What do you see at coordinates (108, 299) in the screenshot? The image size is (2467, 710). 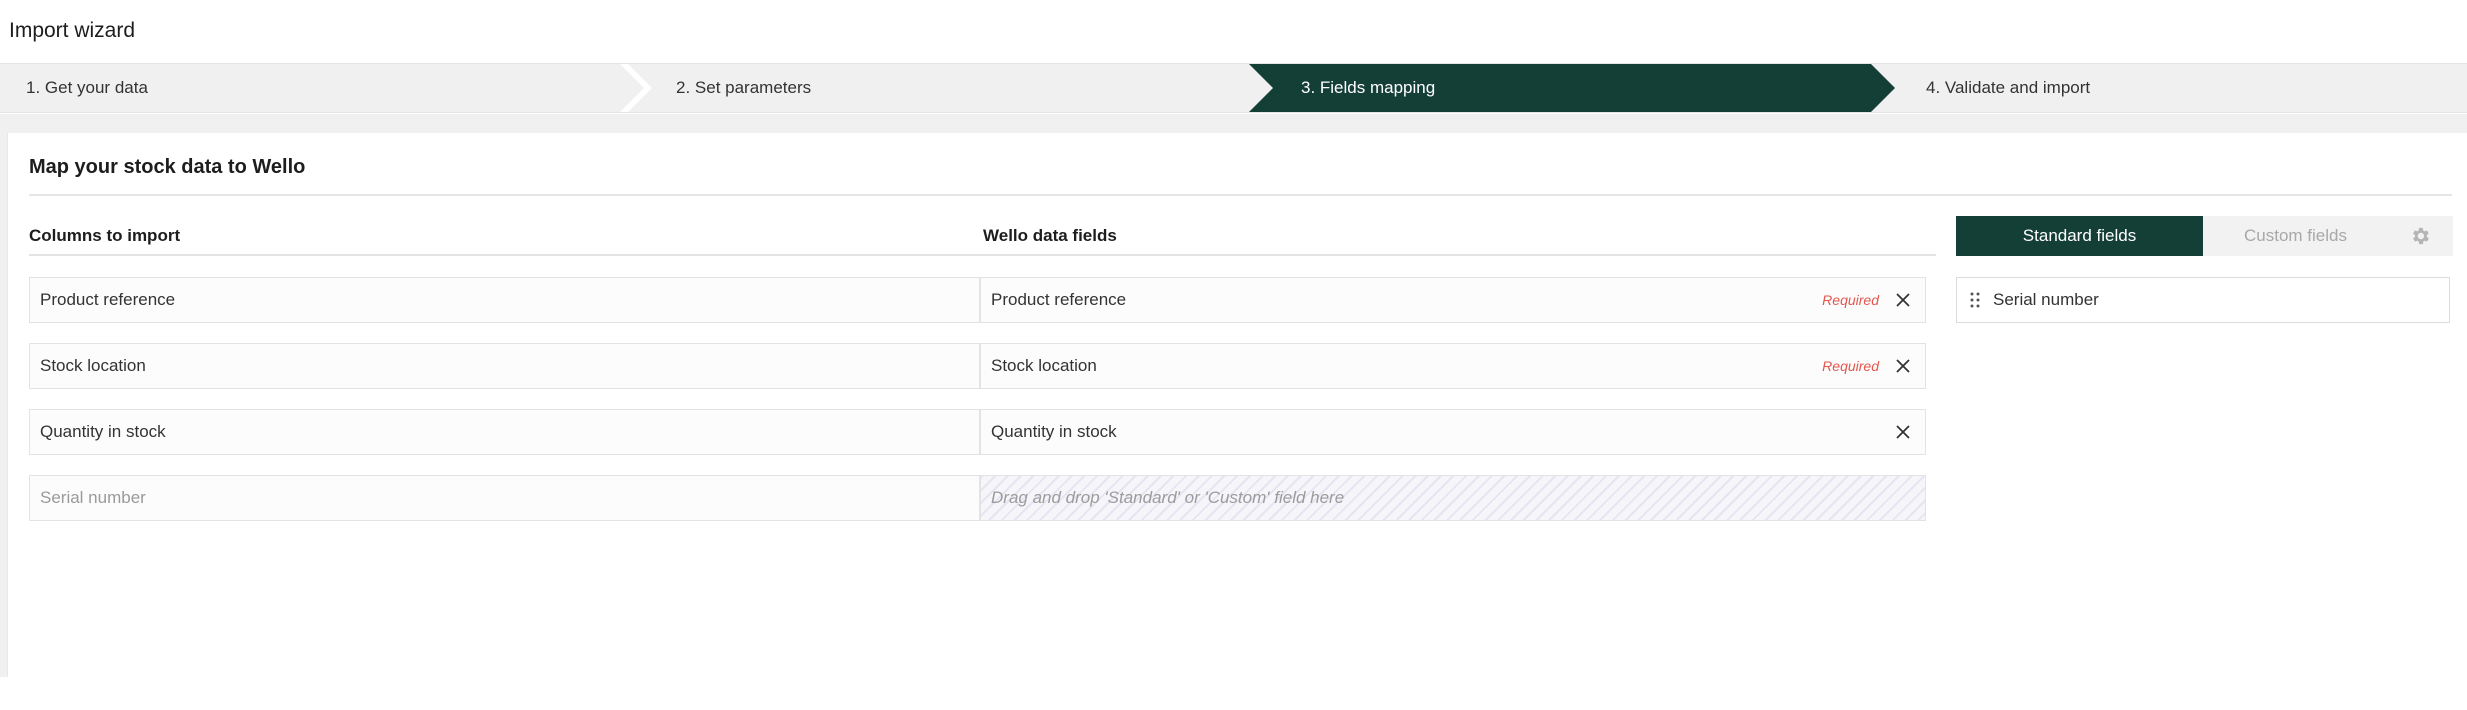 I see `source-column-label: Product reference` at bounding box center [108, 299].